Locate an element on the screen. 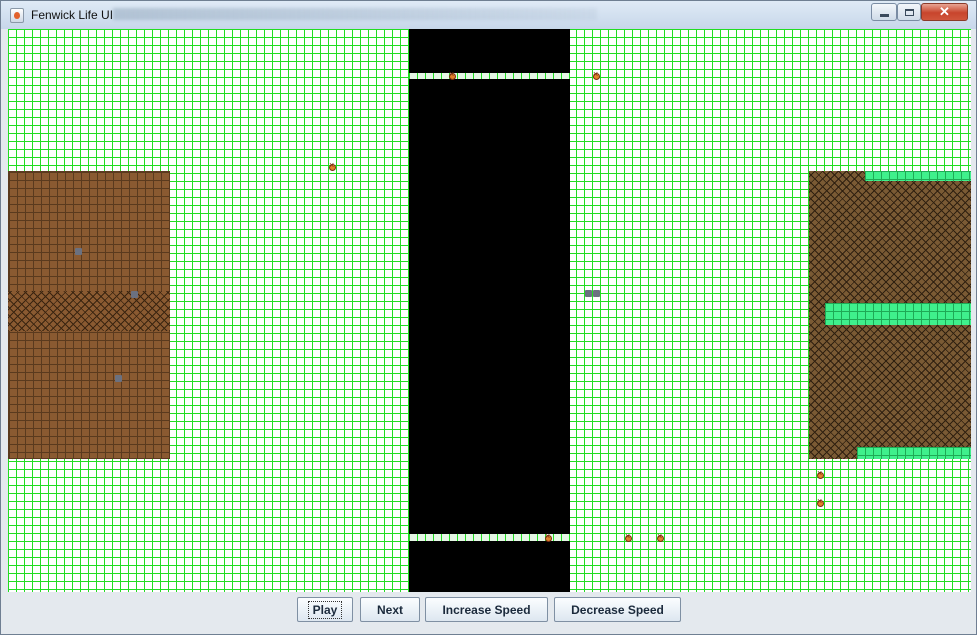 This screenshot has width=977, height=635. play-button-label: Play is located at coordinates (325, 609).